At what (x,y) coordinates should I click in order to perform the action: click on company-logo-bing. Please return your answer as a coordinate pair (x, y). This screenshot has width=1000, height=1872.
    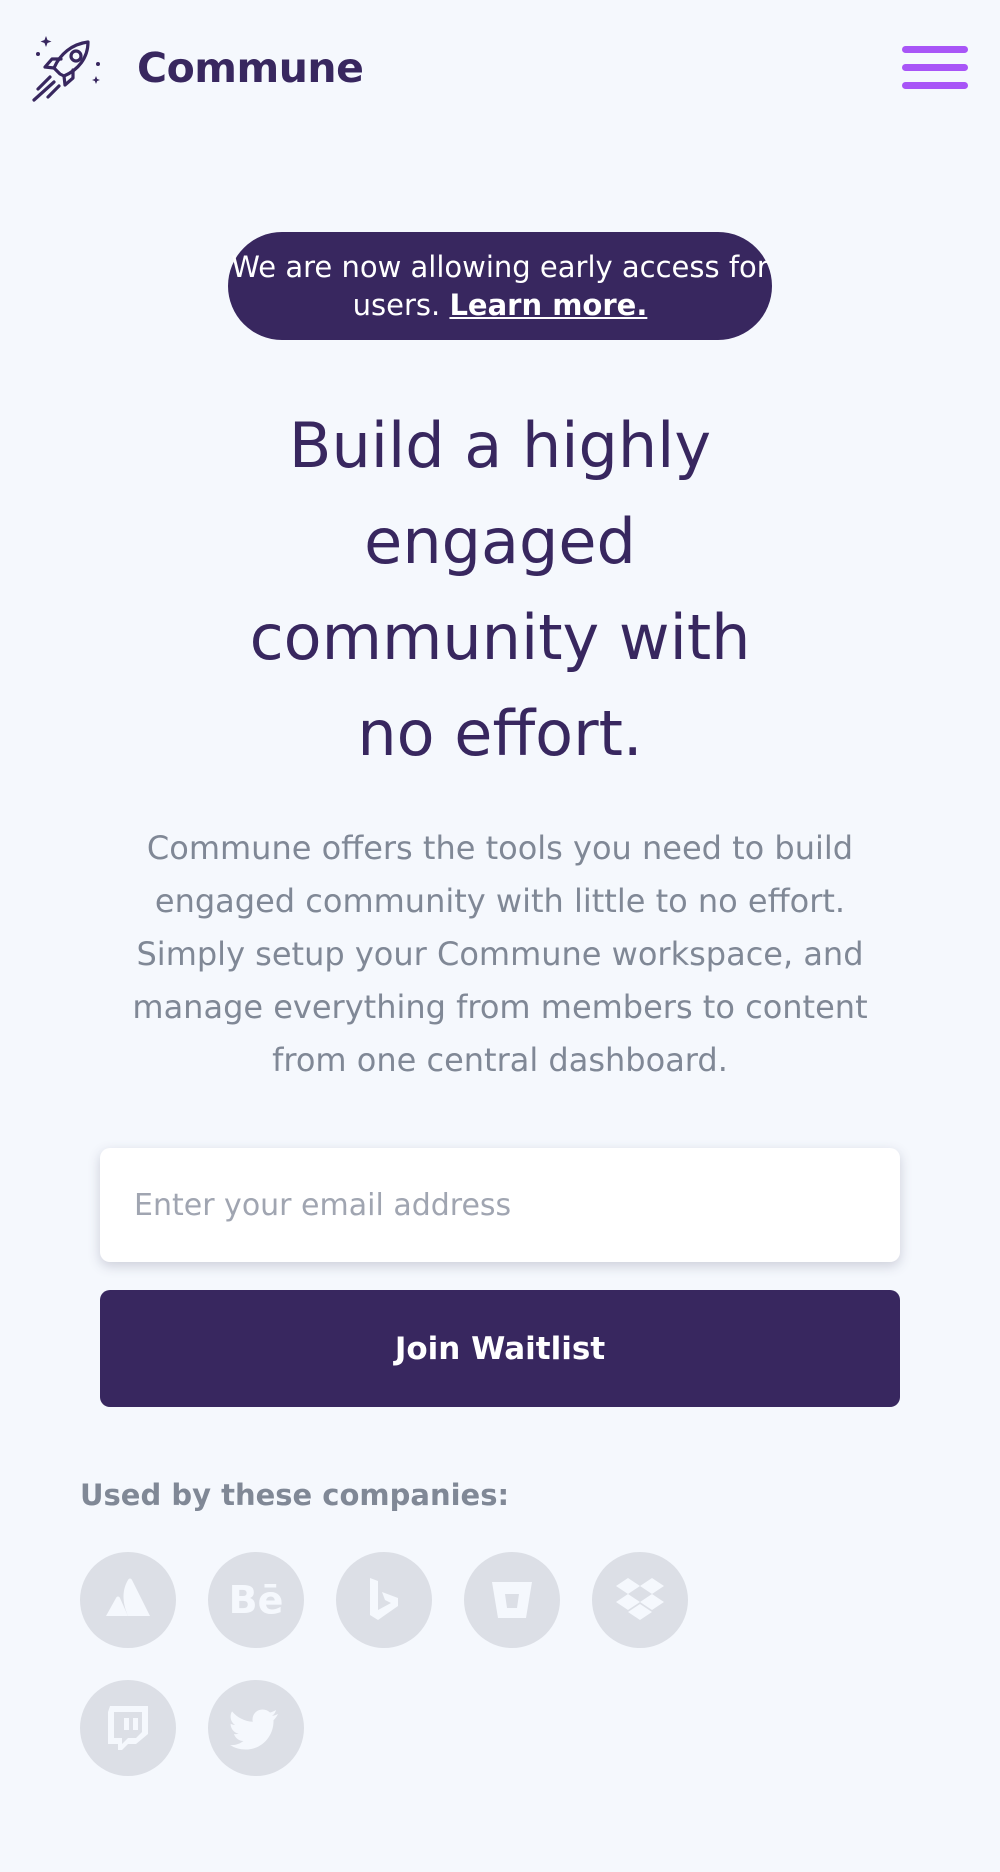
    Looking at the image, I should click on (384, 1600).